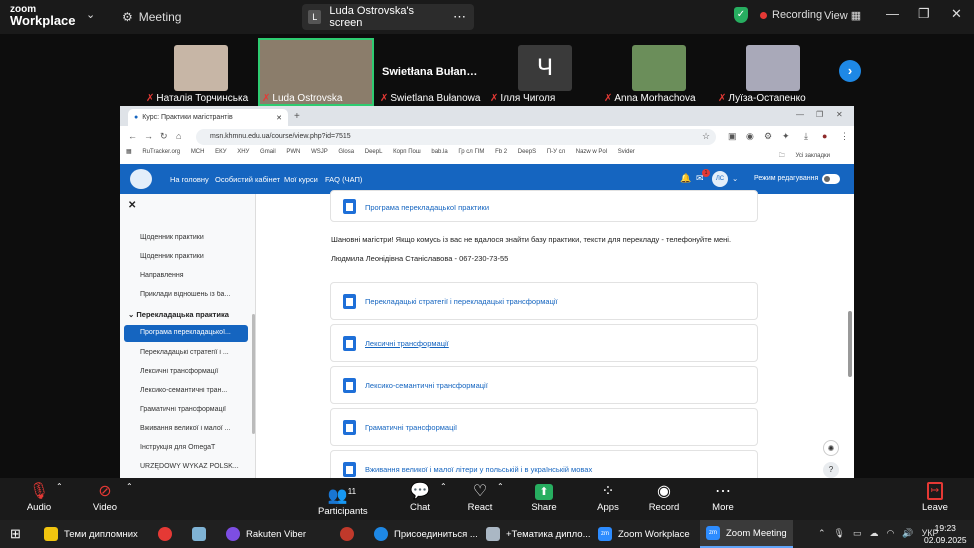  What do you see at coordinates (189, 179) in the screenshot?
I see `nav-home: На головну` at bounding box center [189, 179].